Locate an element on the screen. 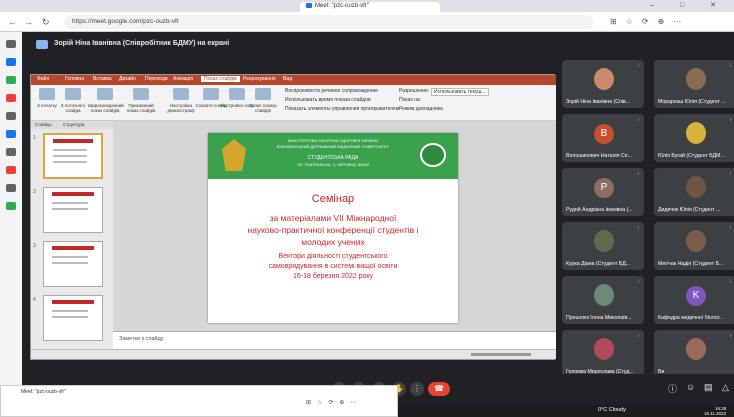  url-input: https://meet.google.com/pzc-ouzb-vfr is located at coordinates (329, 22).